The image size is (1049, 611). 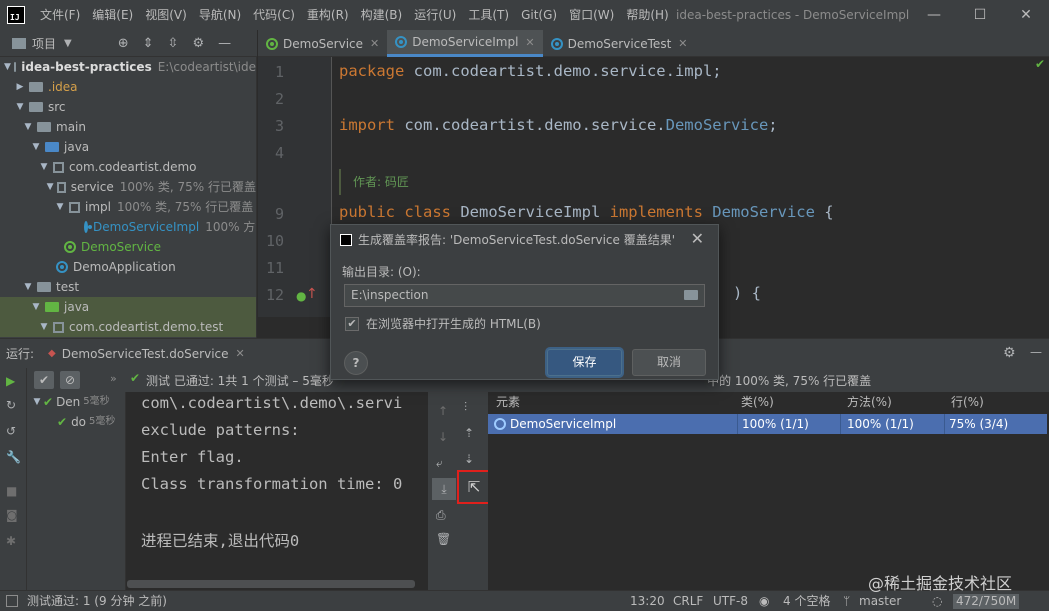 What do you see at coordinates (11, 431) in the screenshot?
I see `toggle-auto-test-icon: ↺` at bounding box center [11, 431].